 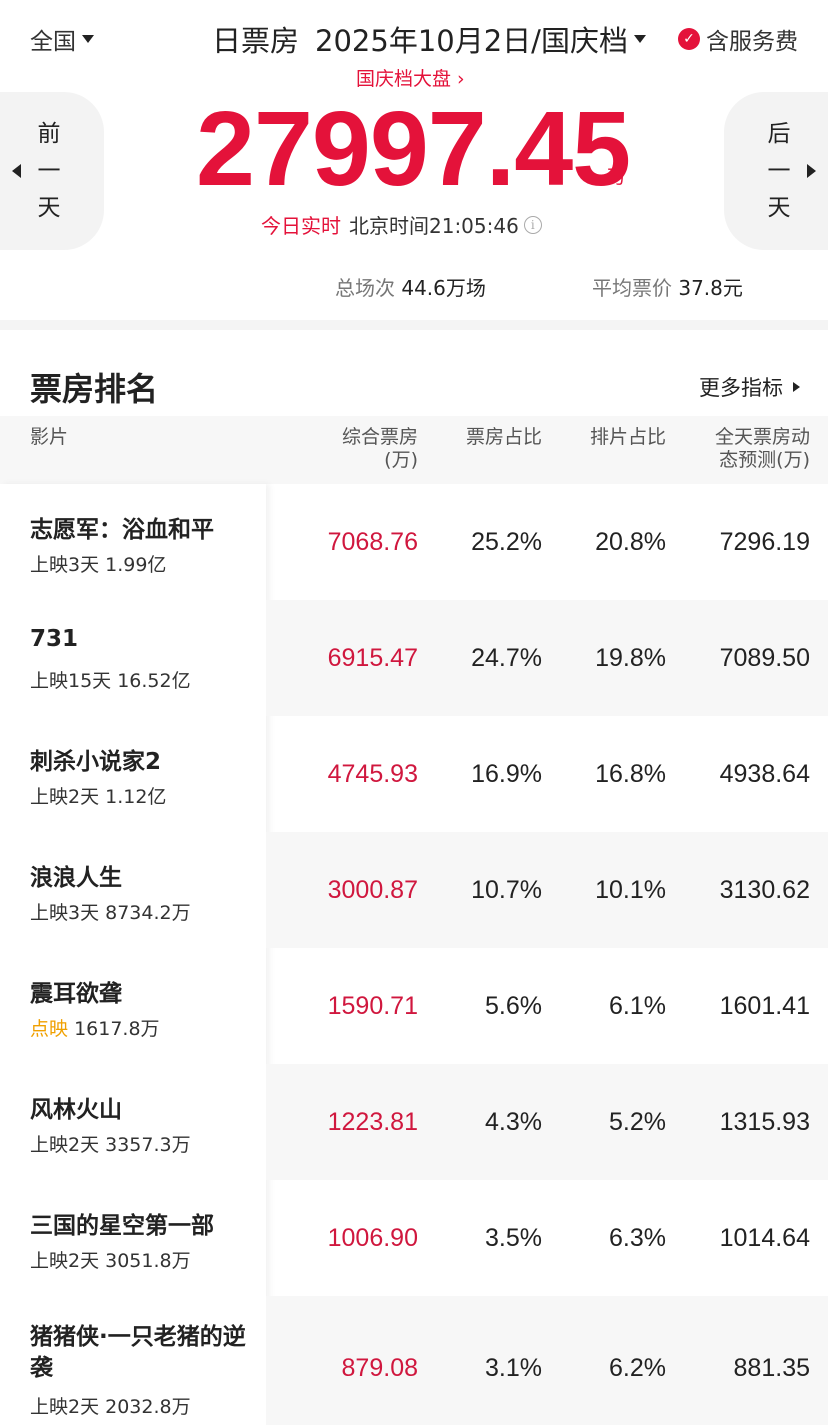 I want to click on service-fee-toggle: ✓ 含服务费, so click(x=738, y=39).